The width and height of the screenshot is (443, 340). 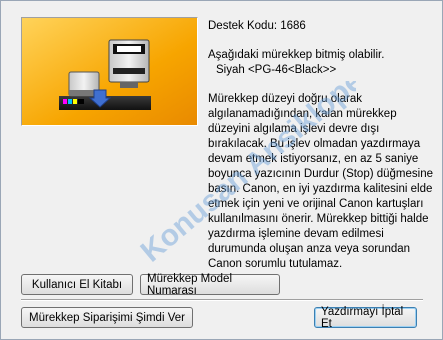 I want to click on support-code: Destek Kodu: 1686, so click(x=257, y=26).